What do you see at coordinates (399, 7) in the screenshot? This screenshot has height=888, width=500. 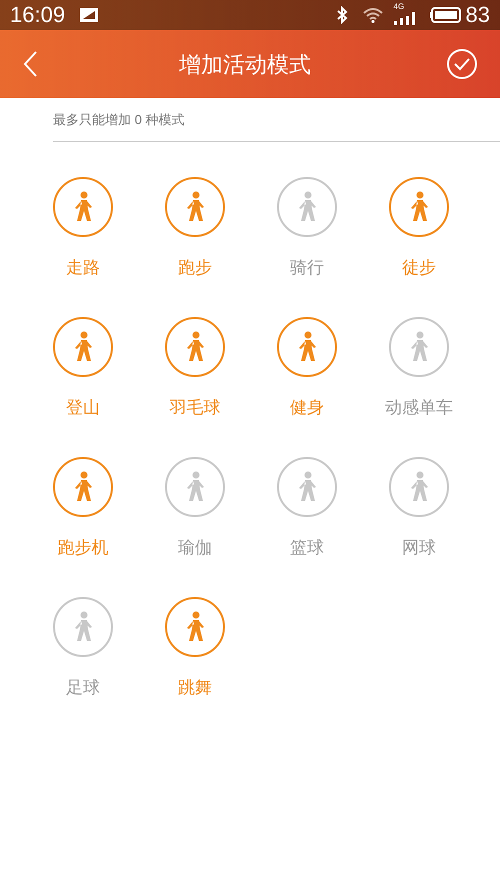 I see `network-type: 4G` at bounding box center [399, 7].